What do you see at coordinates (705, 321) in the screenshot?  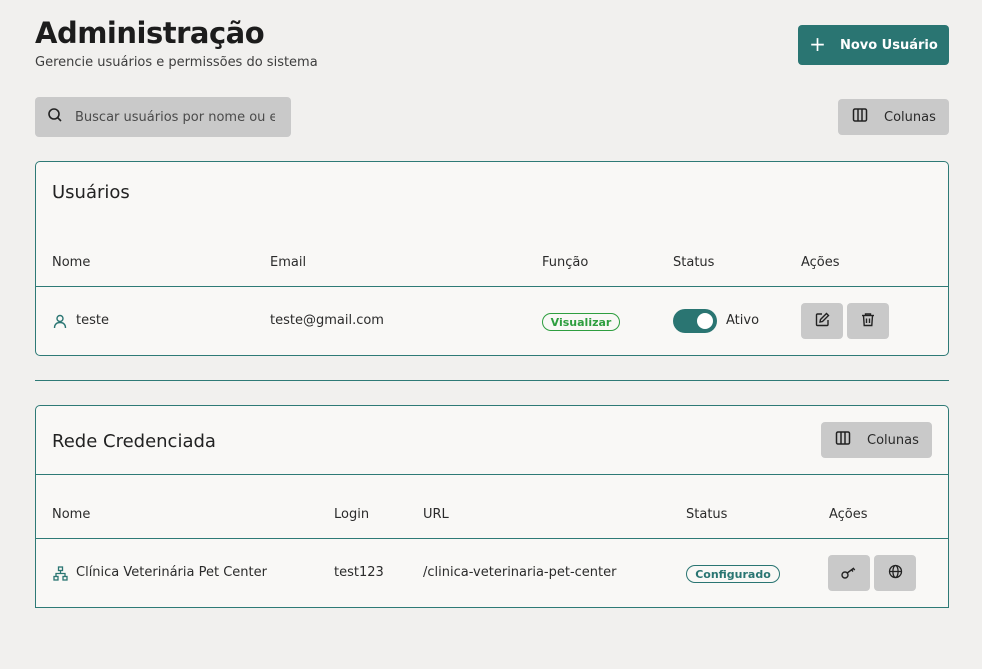 I see `toggle-knob` at bounding box center [705, 321].